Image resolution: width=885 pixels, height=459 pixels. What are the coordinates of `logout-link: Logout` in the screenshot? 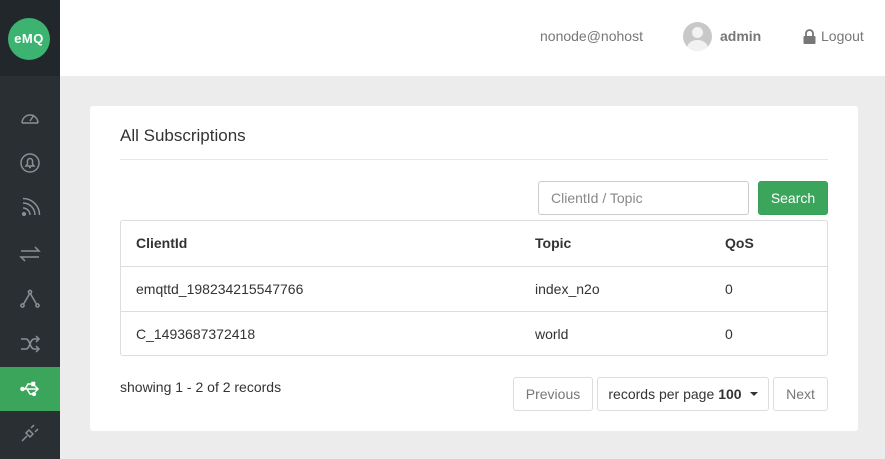 It's located at (833, 36).